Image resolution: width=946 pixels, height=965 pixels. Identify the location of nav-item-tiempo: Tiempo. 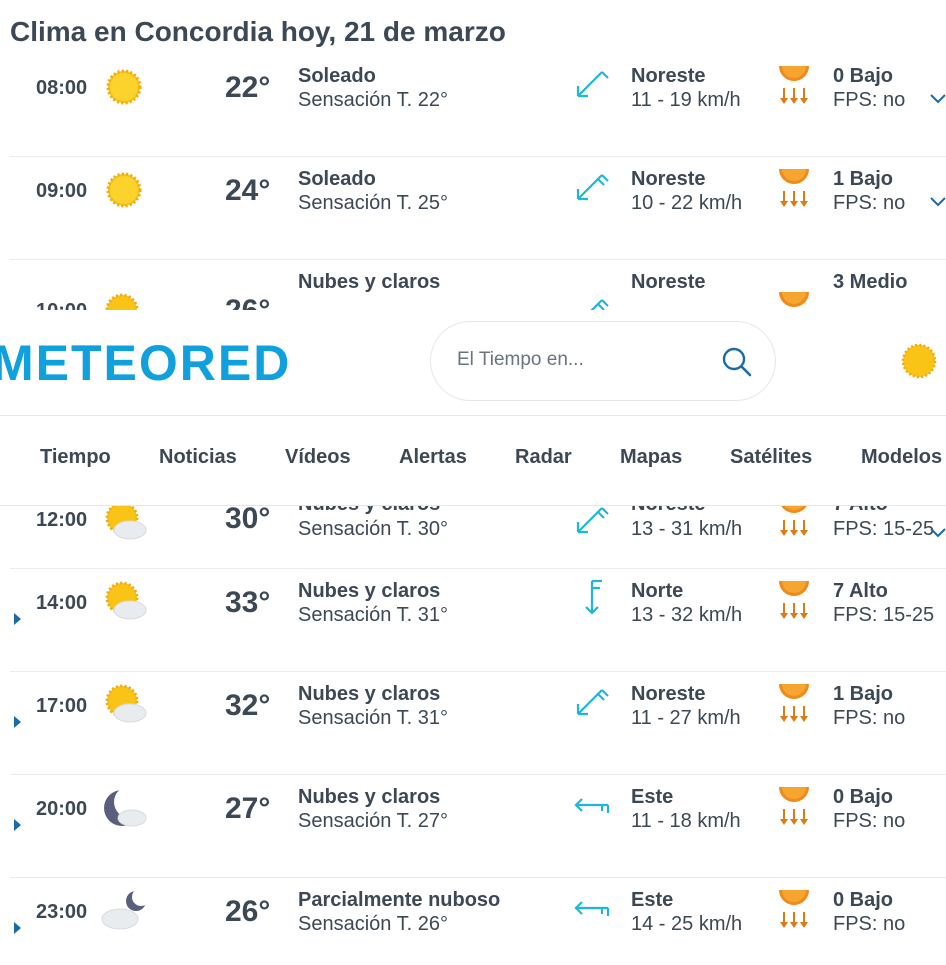
(75, 457).